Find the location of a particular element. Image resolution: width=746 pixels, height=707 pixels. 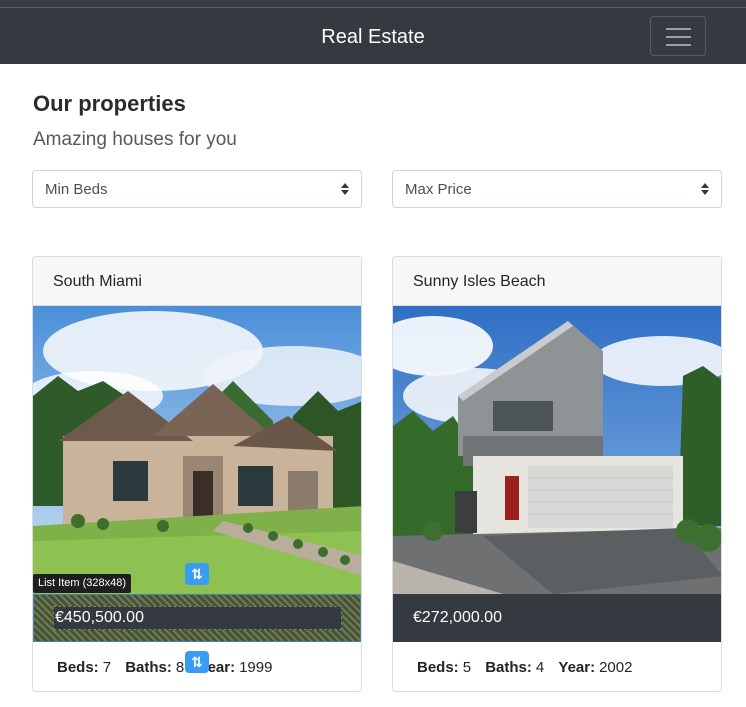

min-beds-select: Min Beds is located at coordinates (197, 189).